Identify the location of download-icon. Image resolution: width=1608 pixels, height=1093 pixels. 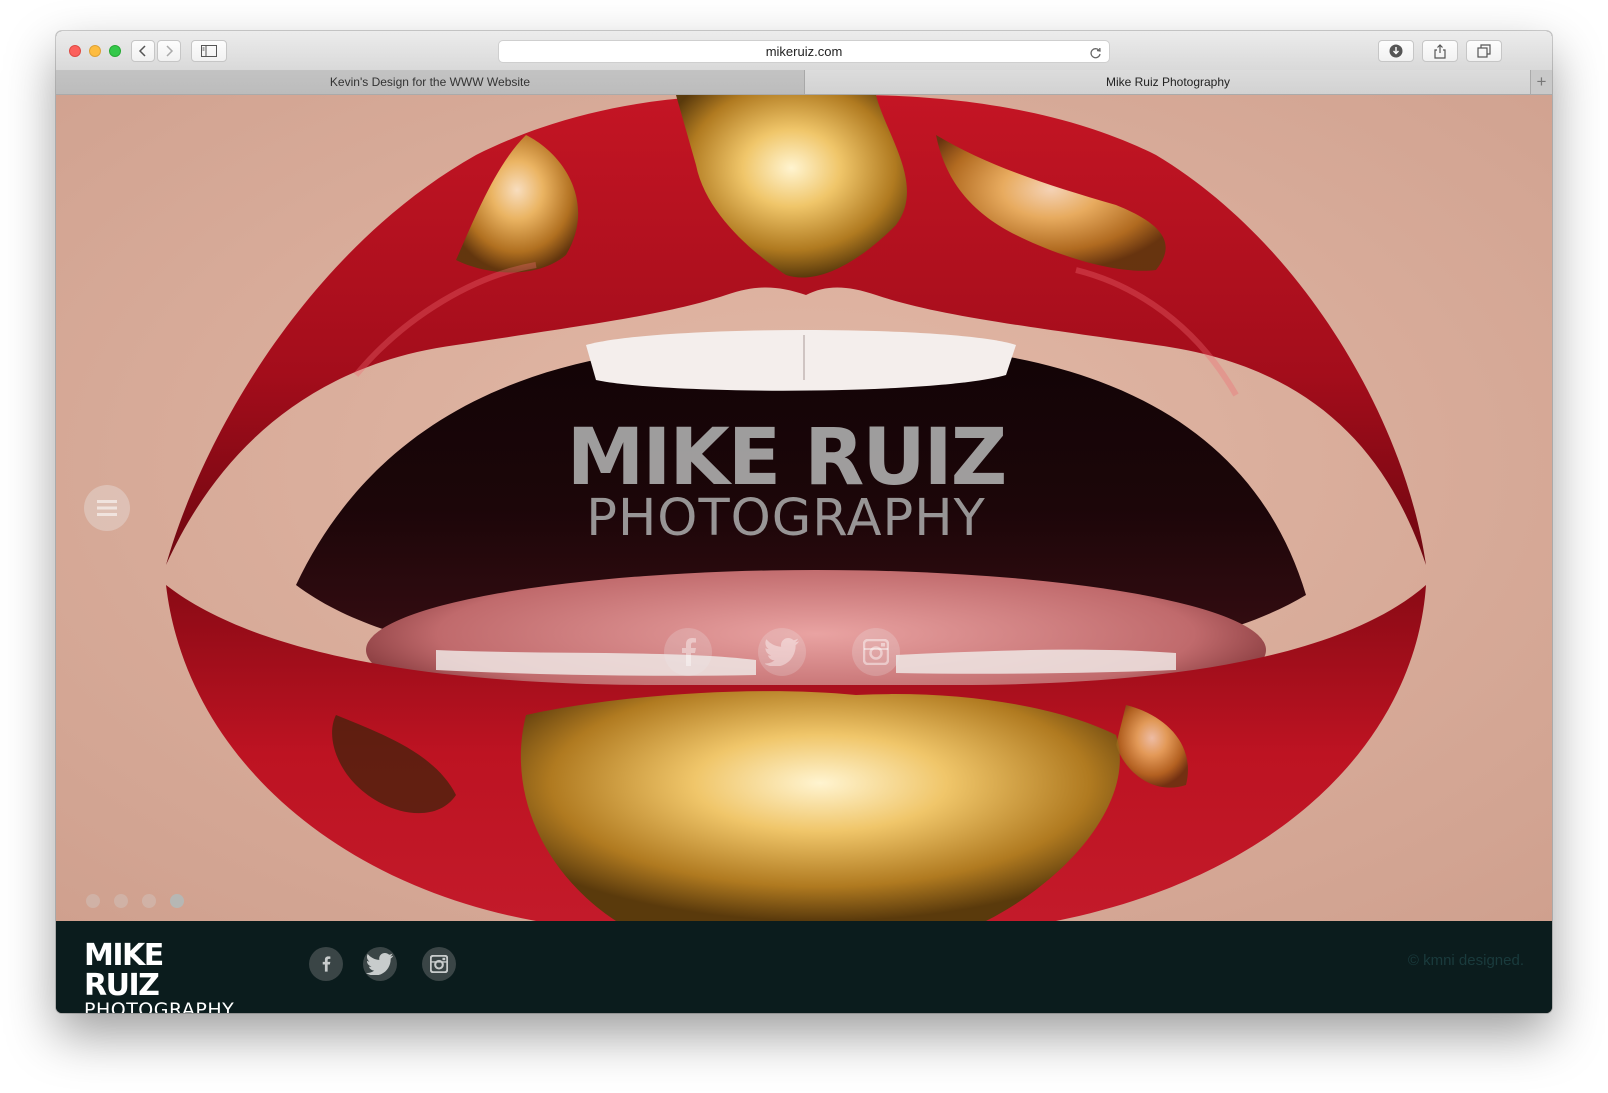
(1396, 51).